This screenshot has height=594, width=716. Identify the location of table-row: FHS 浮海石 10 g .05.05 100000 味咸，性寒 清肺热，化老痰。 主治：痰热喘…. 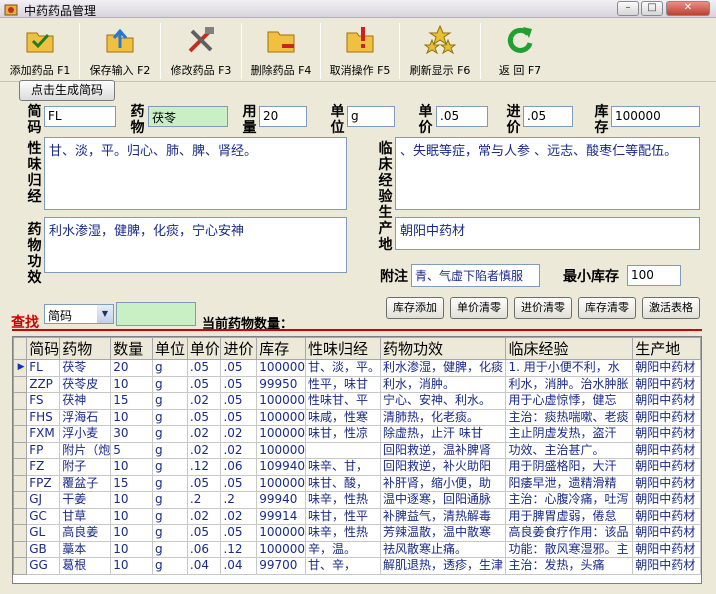
(357, 417).